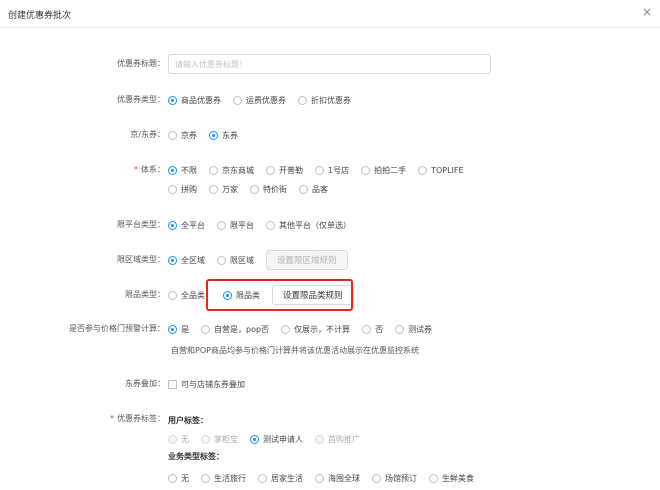  I want to click on row-coupon-type: 优惠券类型： 商品优惠券 运费优惠券 折扣优惠券, so click(330, 100).